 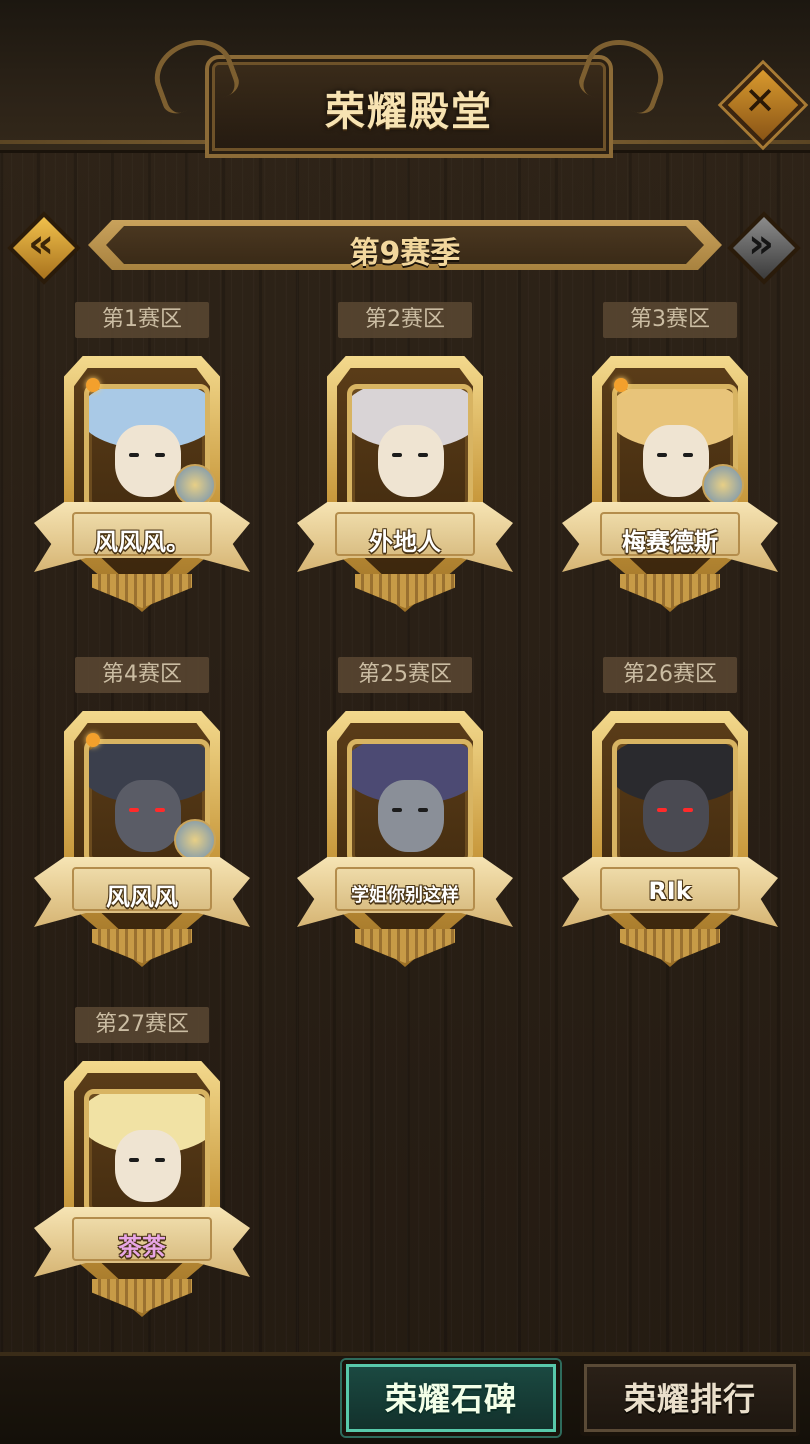 I want to click on prev-season-button: «, so click(x=44, y=246).